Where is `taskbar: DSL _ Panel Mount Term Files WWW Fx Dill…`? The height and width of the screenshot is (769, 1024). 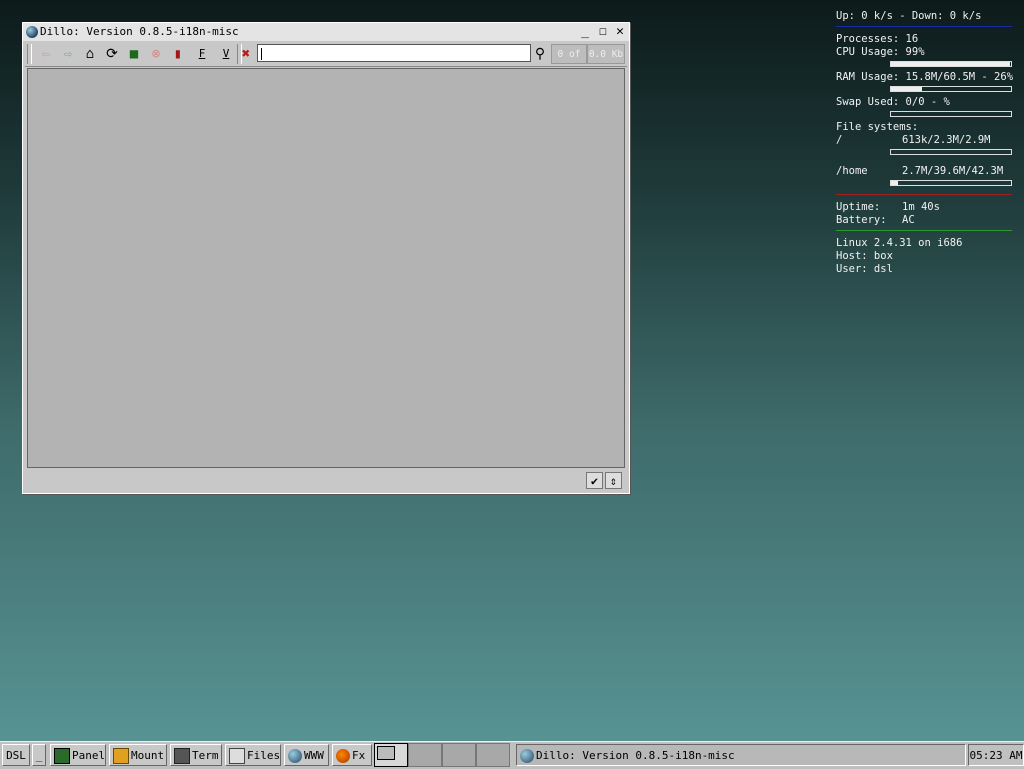 taskbar: DSL _ Panel Mount Term Files WWW Fx Dill… is located at coordinates (512, 755).